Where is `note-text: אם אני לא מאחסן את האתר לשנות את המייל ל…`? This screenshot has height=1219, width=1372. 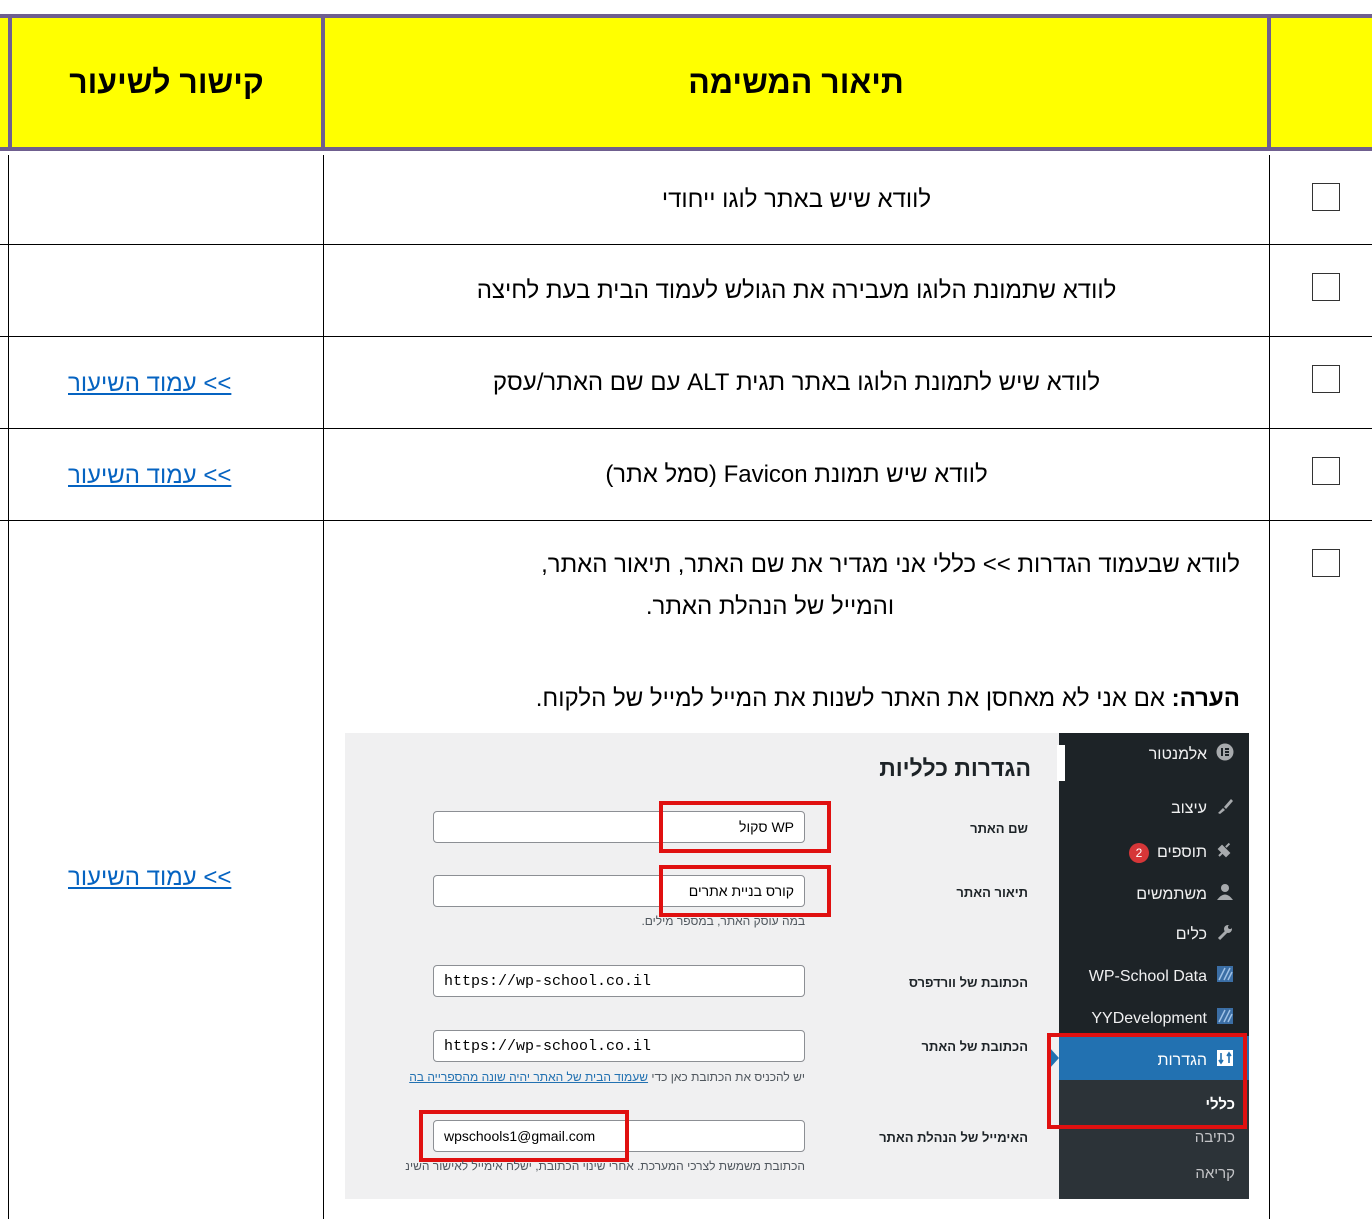
note-text: אם אני לא מאחסן את האתר לשנות את המייל ל… is located at coordinates (853, 698).